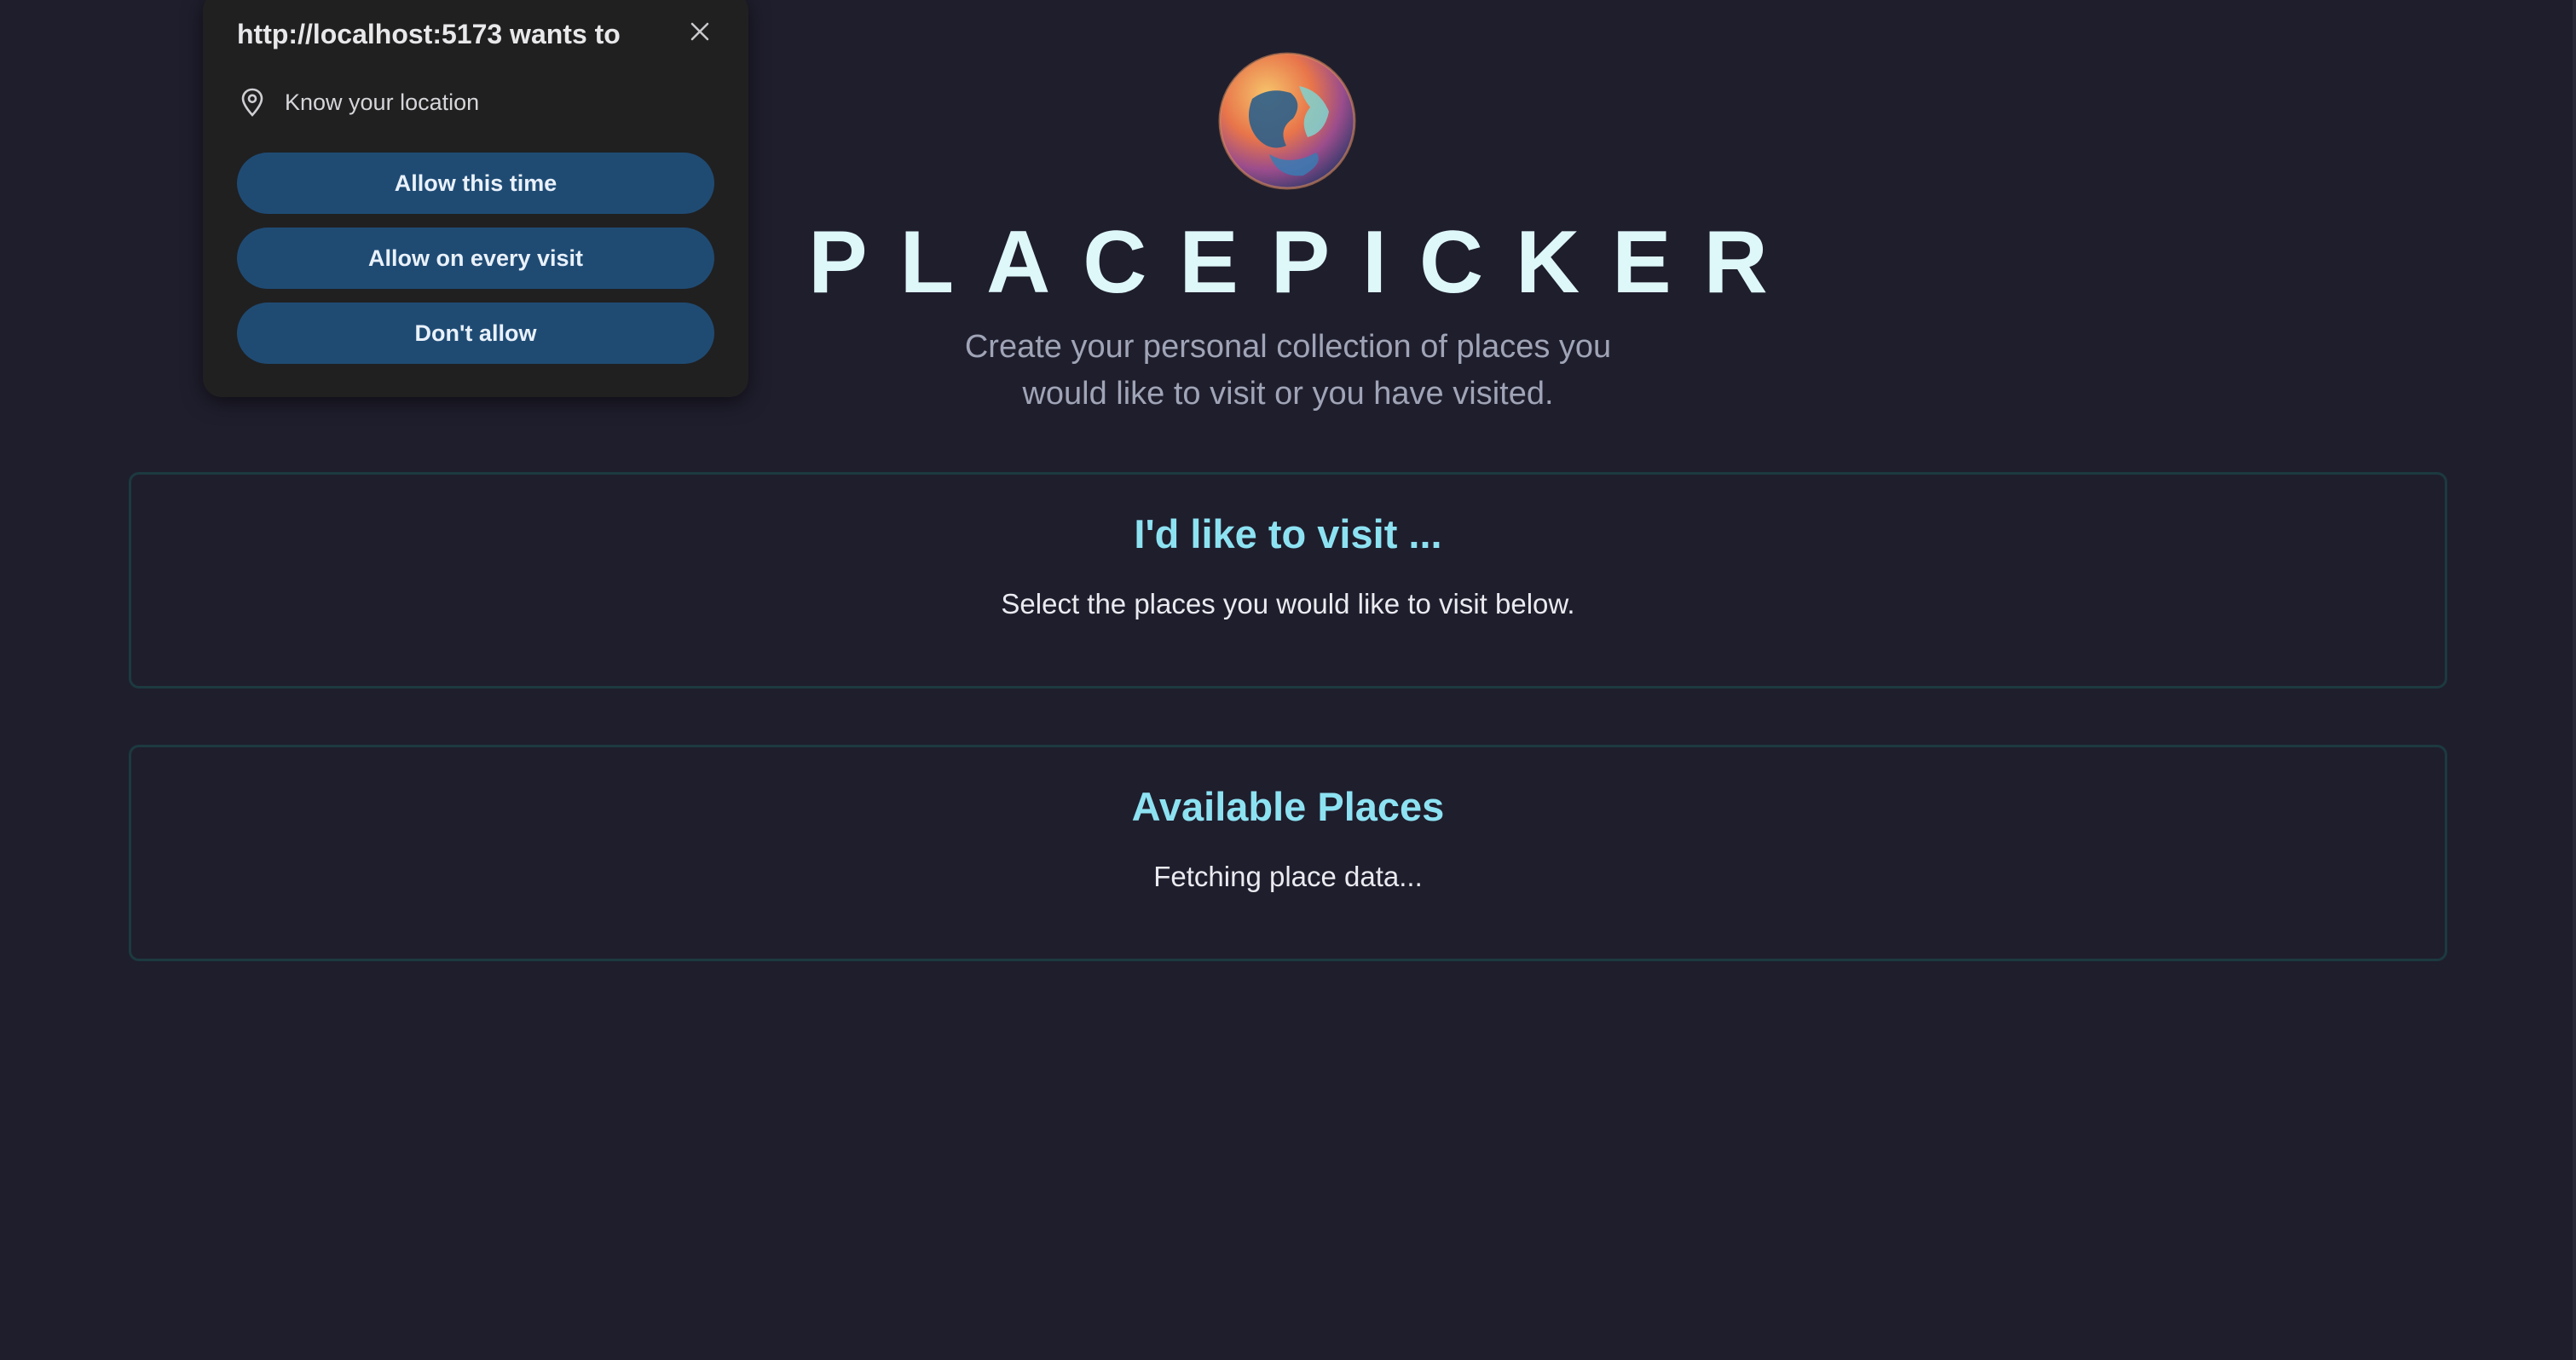 The image size is (2576, 1360). I want to click on close-button, so click(700, 31).